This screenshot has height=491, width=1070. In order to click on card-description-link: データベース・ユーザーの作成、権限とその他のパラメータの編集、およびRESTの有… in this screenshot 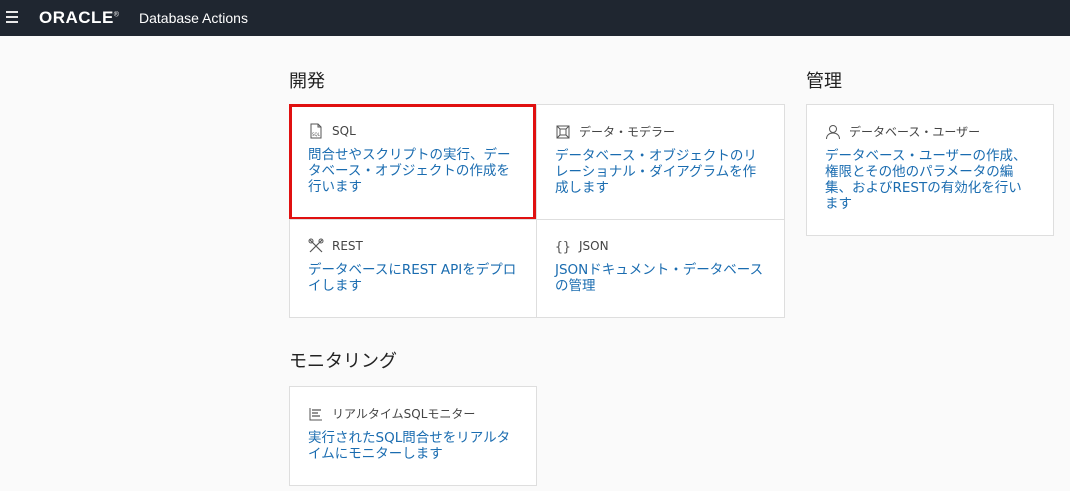, I will do `click(930, 180)`.